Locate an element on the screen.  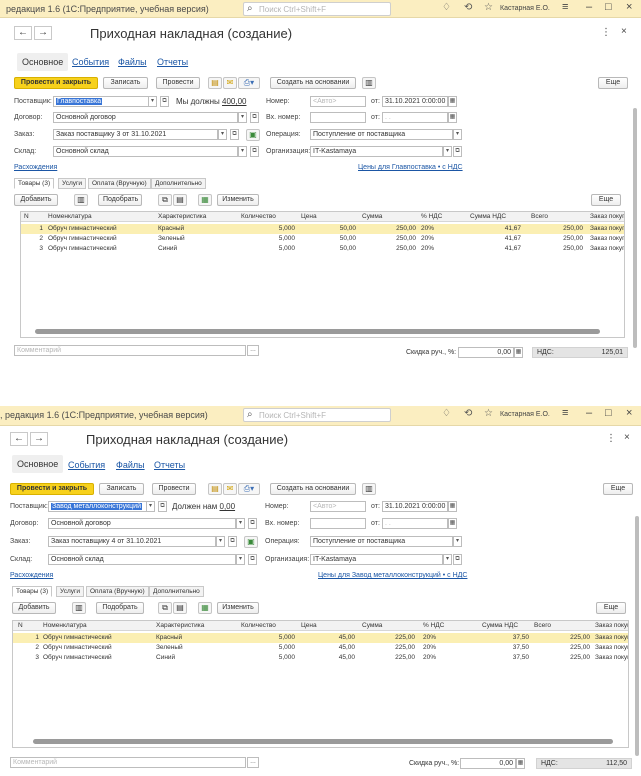
contract-open-icon: ⧉ is located at coordinates (252, 523).